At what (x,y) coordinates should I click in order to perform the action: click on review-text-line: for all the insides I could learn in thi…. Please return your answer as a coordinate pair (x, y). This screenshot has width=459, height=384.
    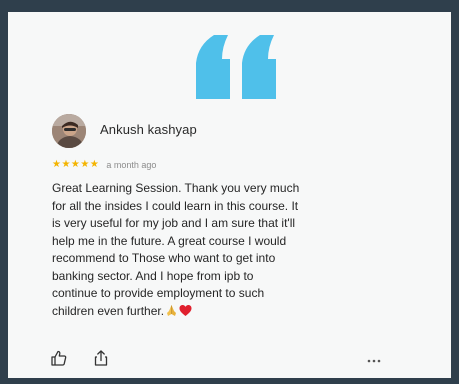
    Looking at the image, I should click on (175, 205).